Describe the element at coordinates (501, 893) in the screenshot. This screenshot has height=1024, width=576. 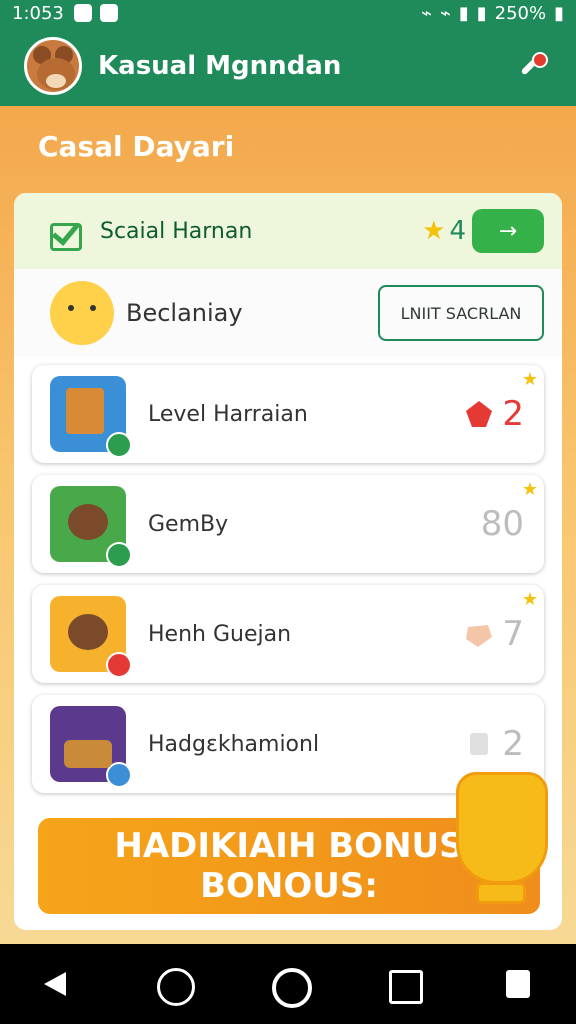
I see `trophy-base` at that location.